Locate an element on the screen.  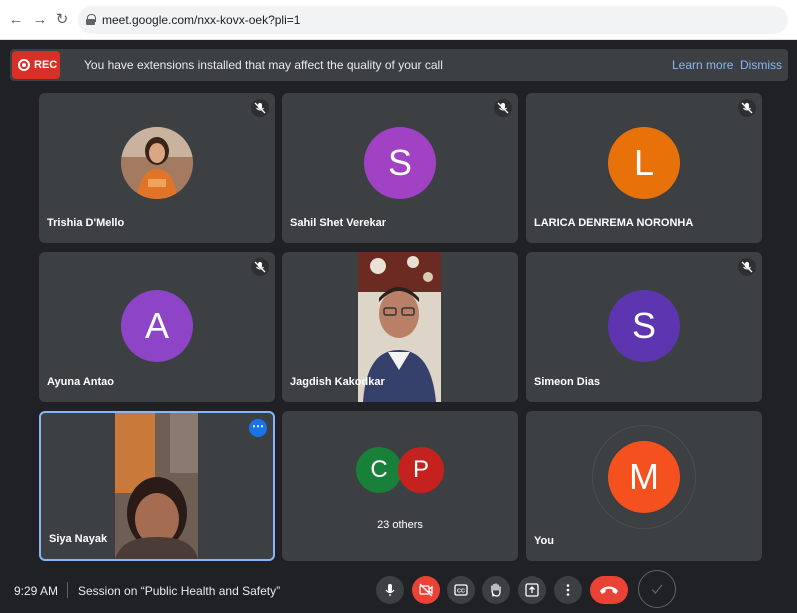
browser-toolbar: ← → ↻ meet.google.com/nxx-kovx-oek?pli=1 is located at coordinates (398, 20).